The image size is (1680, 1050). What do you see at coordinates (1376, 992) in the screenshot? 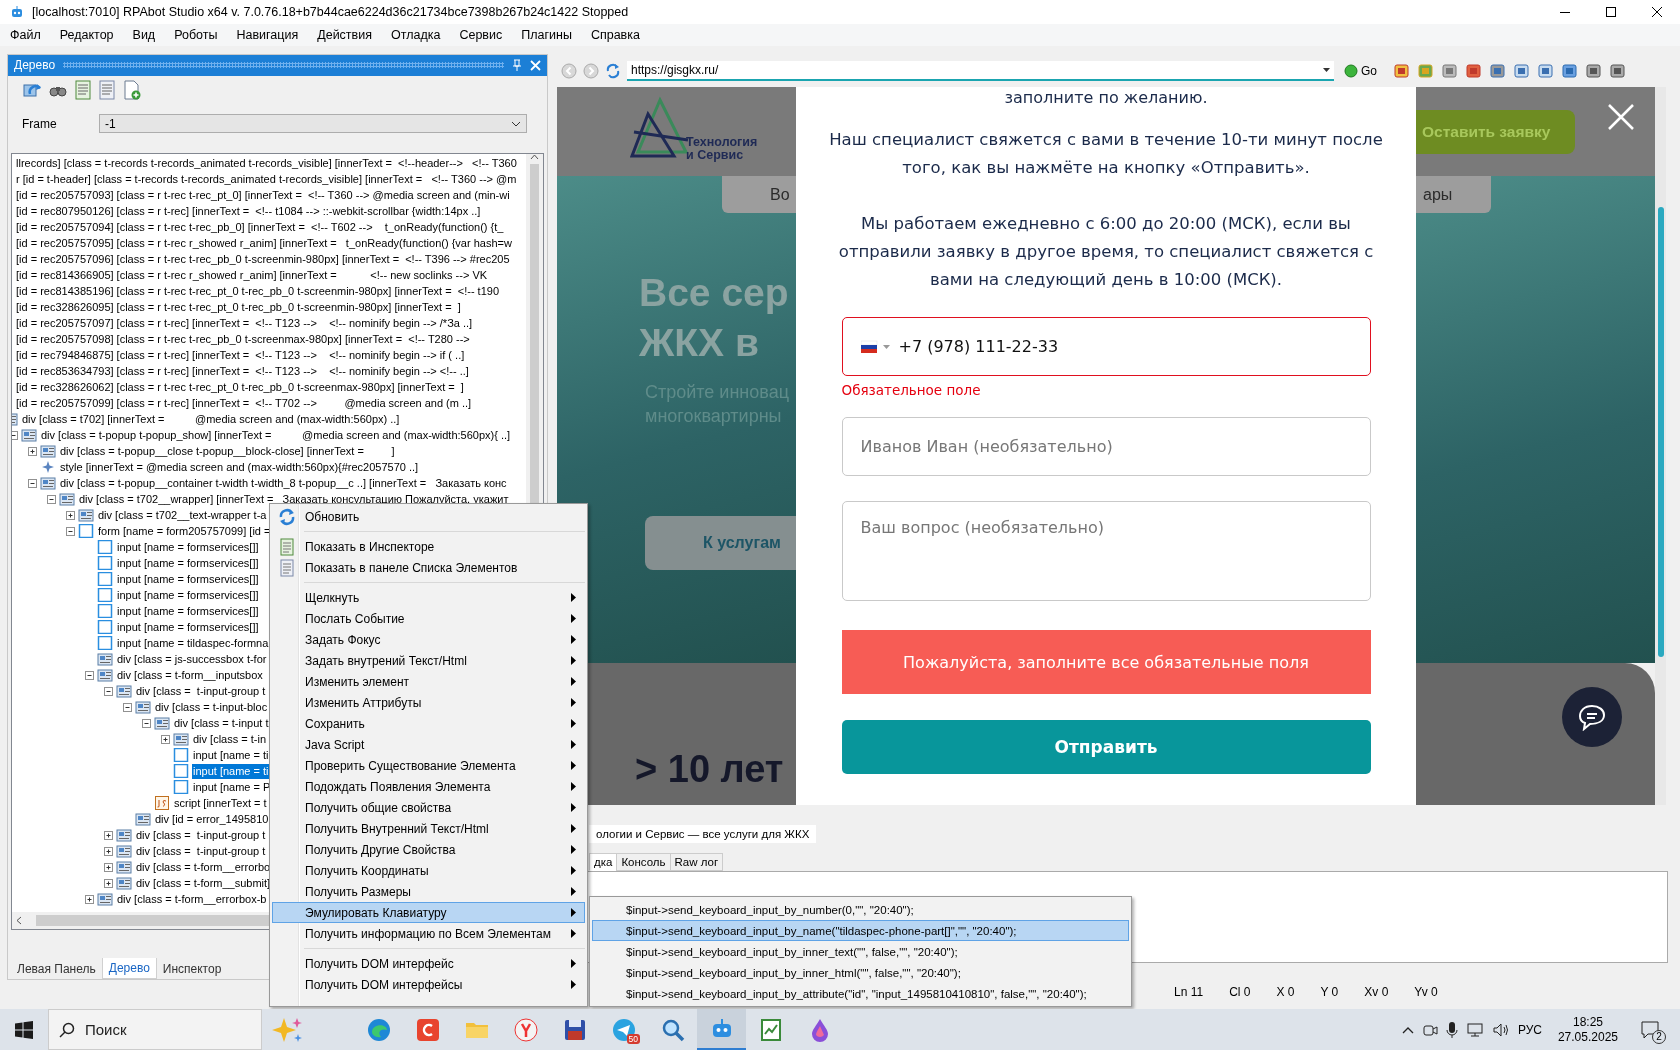
I see `status-text: Xv 0` at bounding box center [1376, 992].